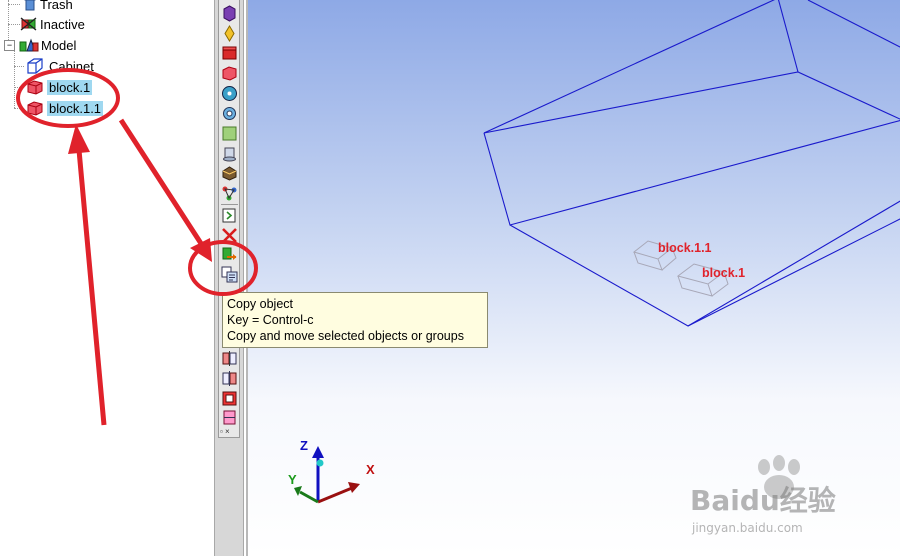 This screenshot has height=556, width=900. What do you see at coordinates (35, 66) in the screenshot?
I see `cabinet-icon` at bounding box center [35, 66].